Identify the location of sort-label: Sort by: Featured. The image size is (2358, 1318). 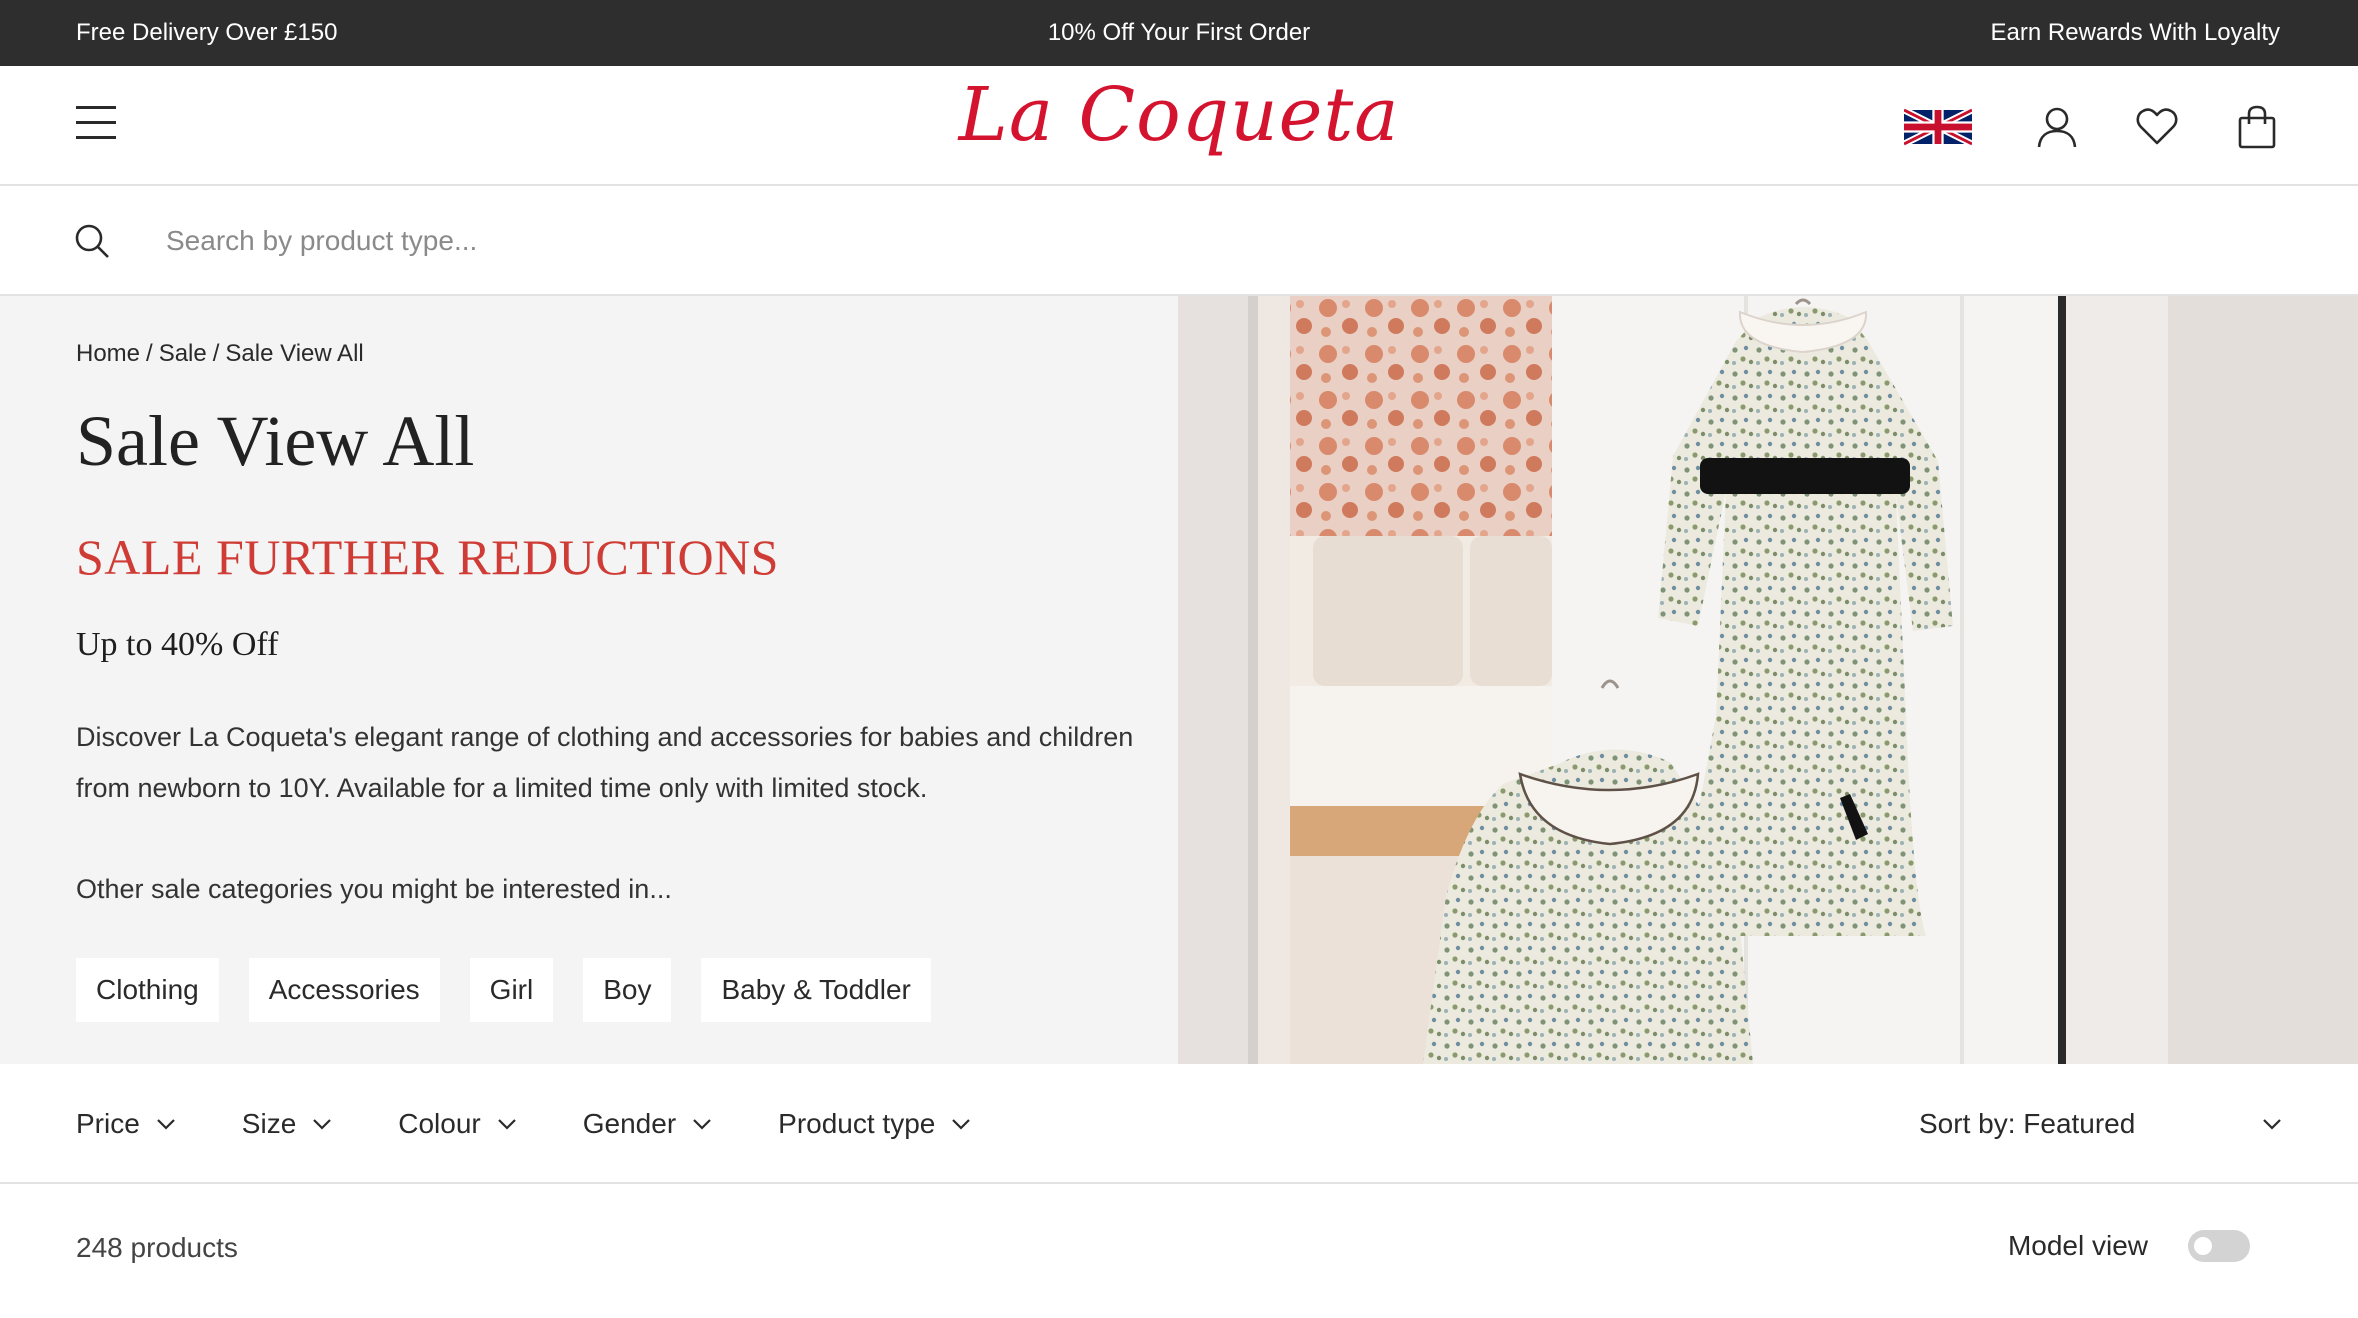
(2027, 1123).